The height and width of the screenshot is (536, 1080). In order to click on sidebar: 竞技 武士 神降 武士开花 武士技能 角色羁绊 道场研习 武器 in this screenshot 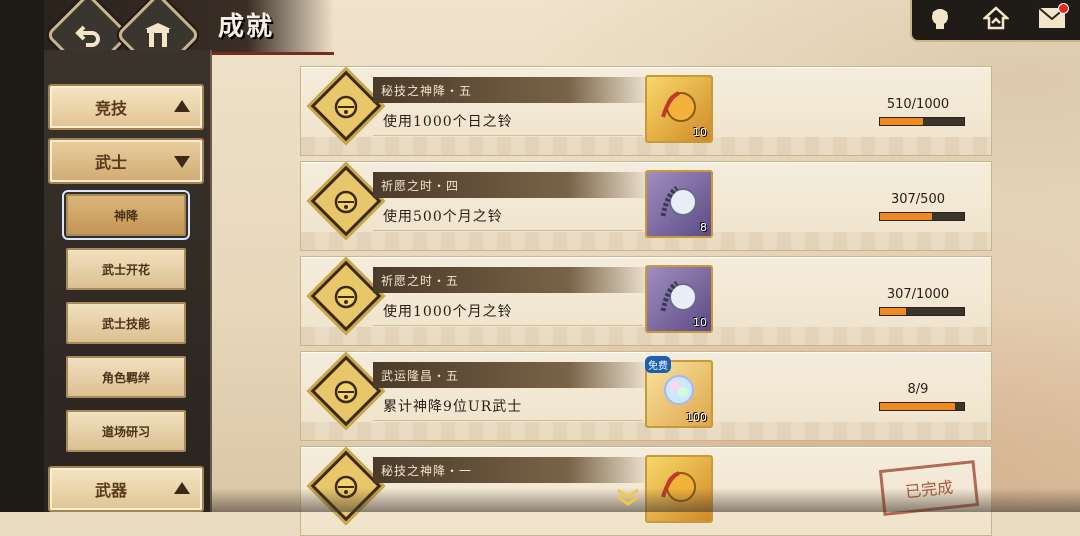, I will do `click(128, 281)`.